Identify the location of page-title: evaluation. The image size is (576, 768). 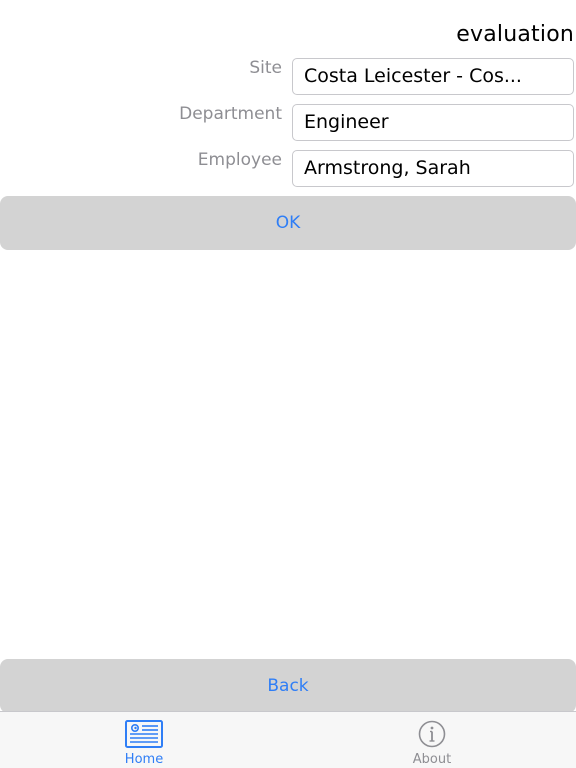
(515, 34).